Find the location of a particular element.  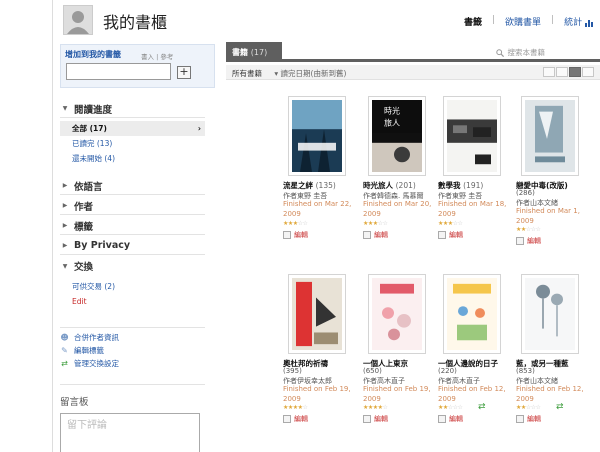

tags-section: ▶ 標籤 is located at coordinates (132, 226).